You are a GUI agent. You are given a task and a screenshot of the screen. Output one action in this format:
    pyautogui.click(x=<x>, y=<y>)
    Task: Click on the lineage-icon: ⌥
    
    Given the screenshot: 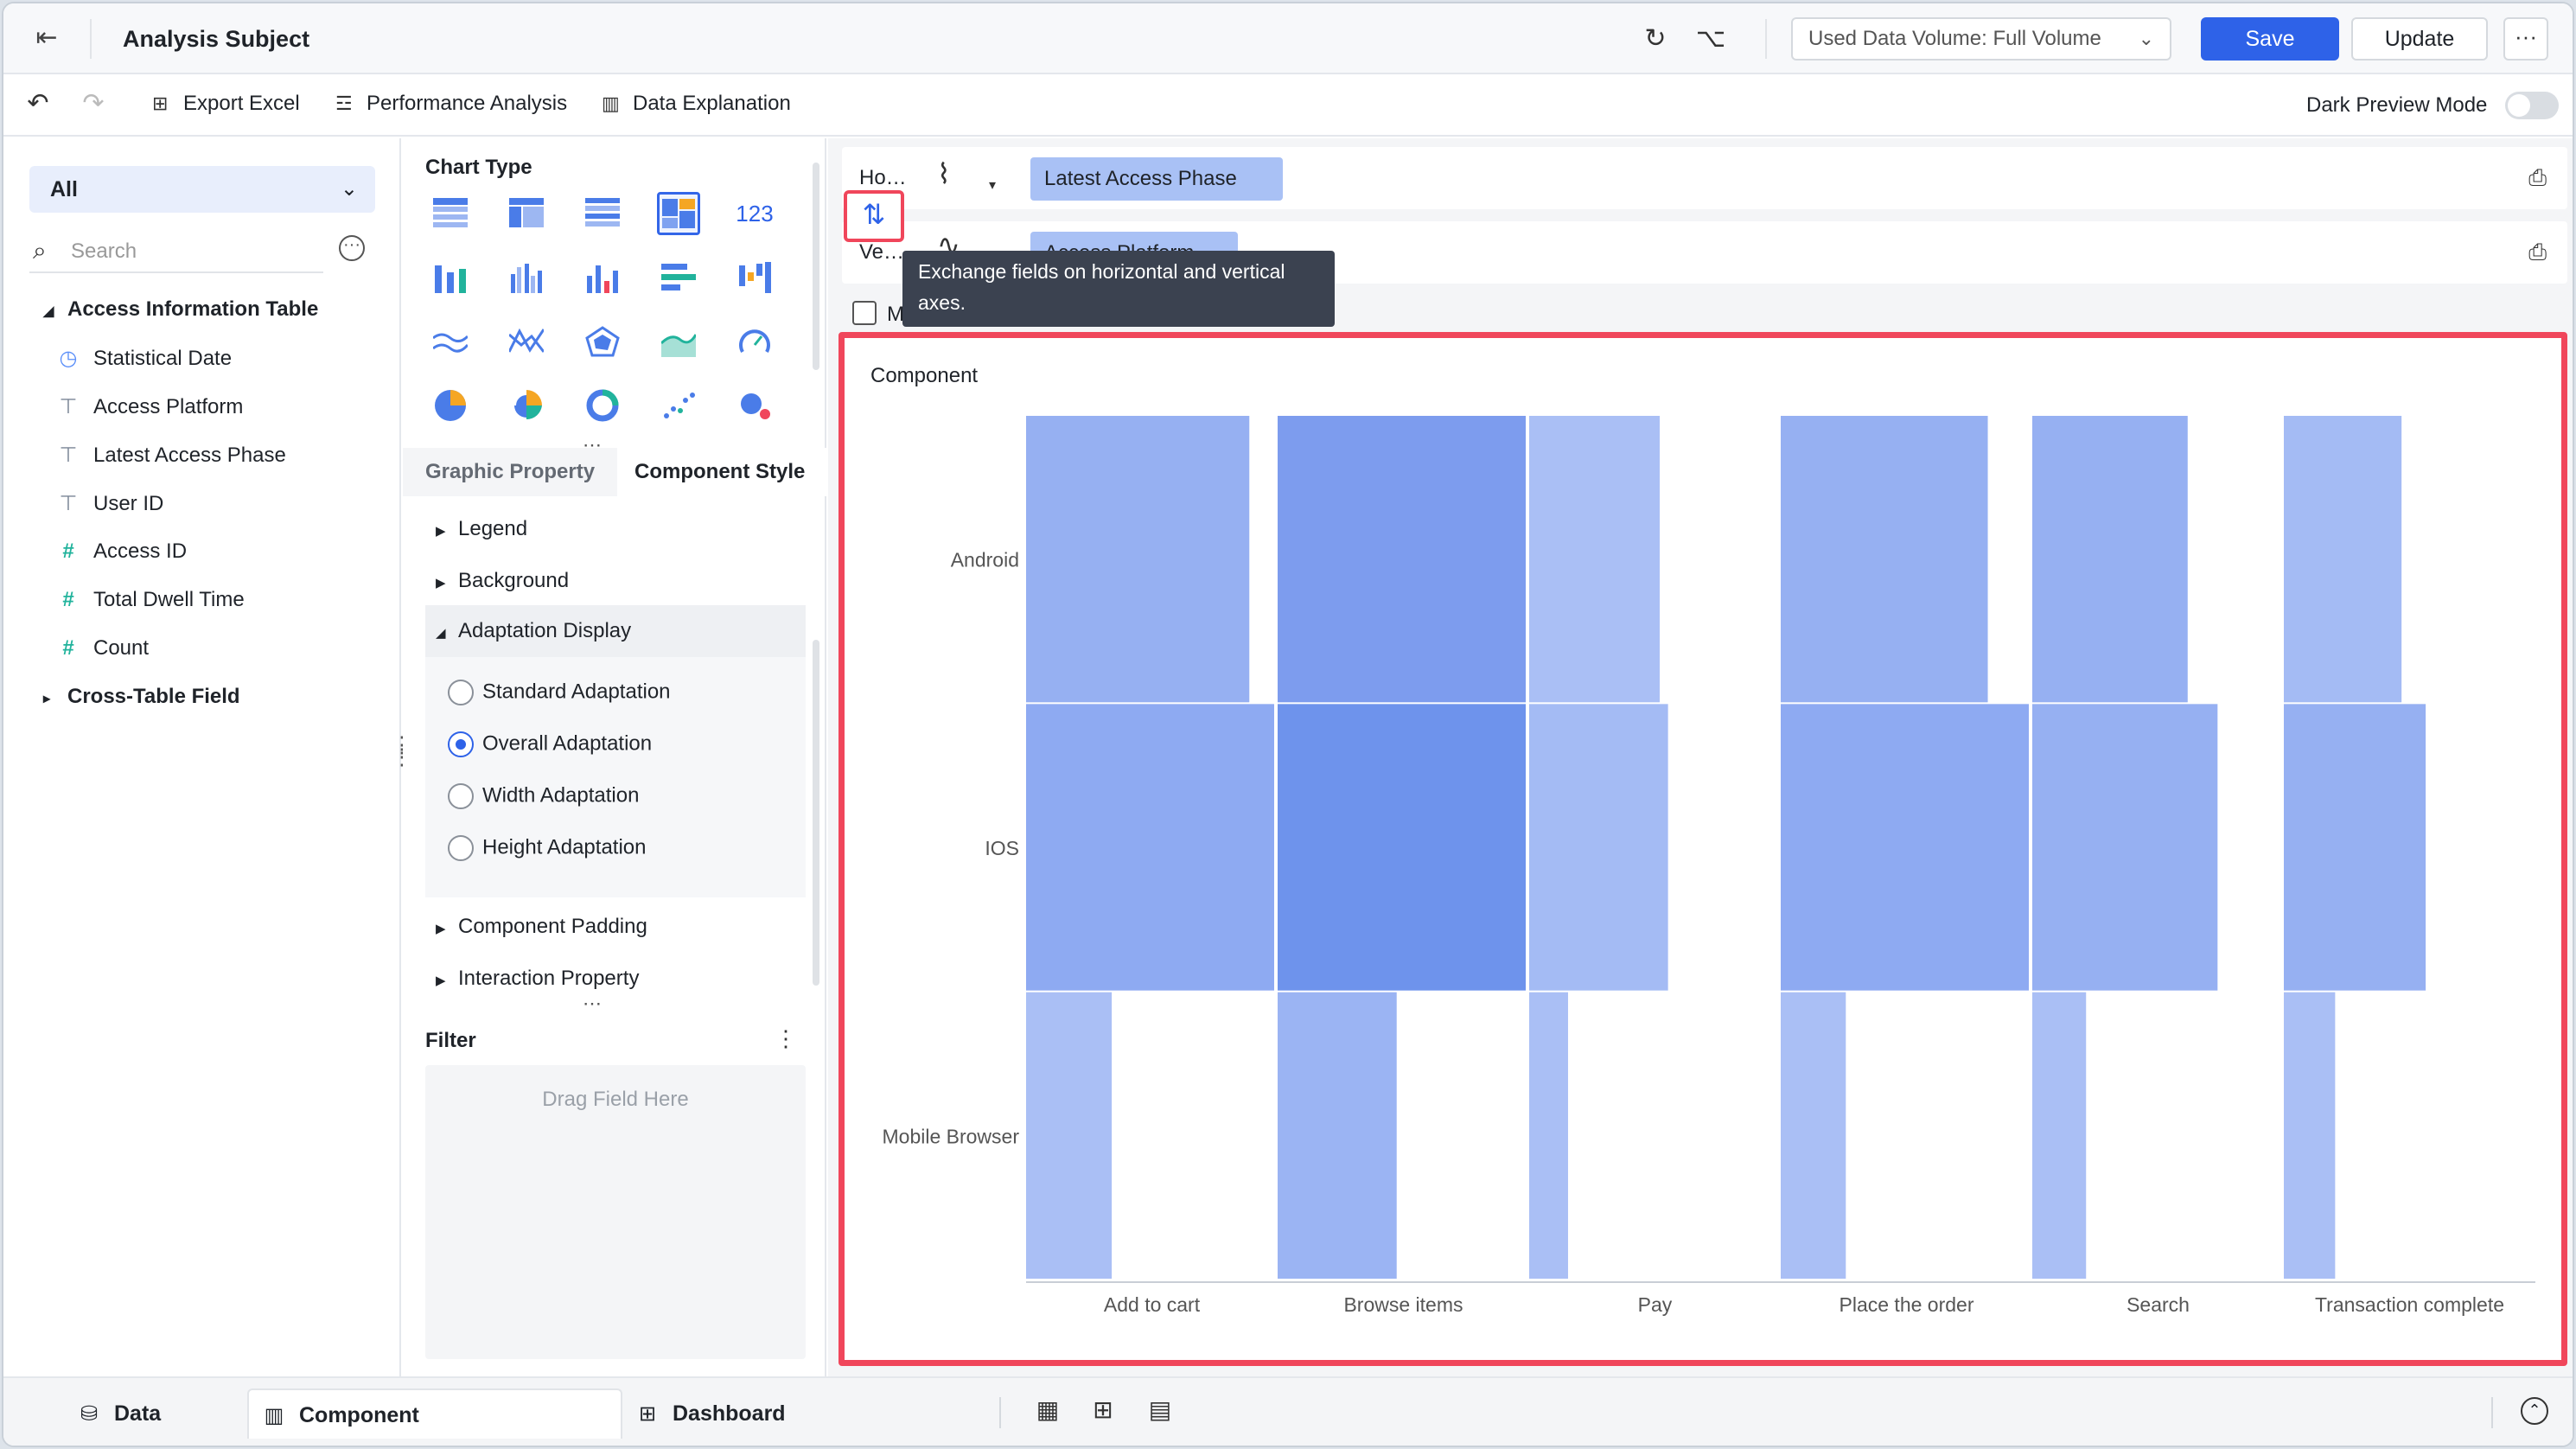 What is the action you would take?
    pyautogui.click(x=1711, y=39)
    